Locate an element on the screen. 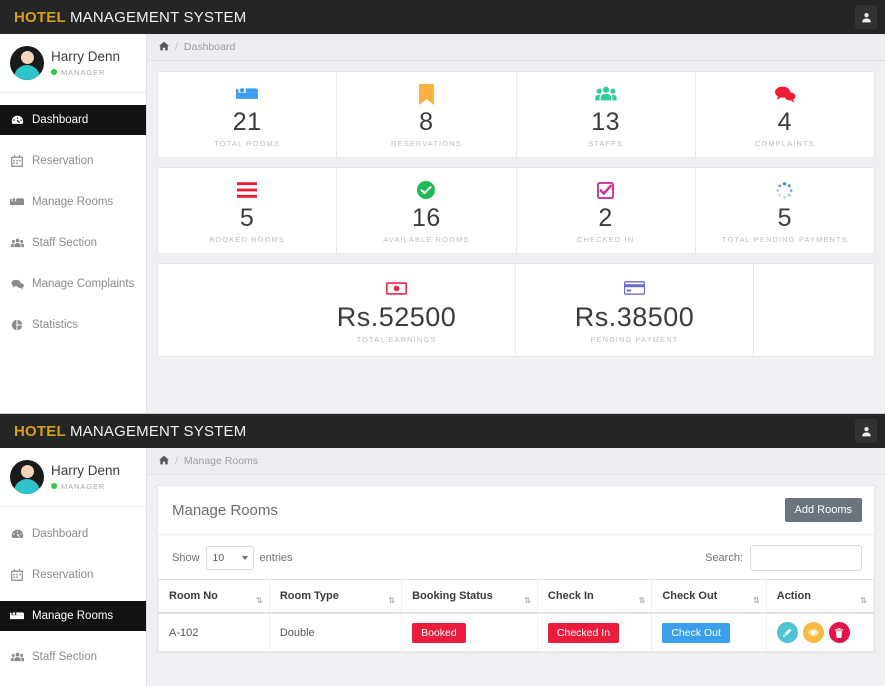 The height and width of the screenshot is (686, 885). breadcrumb-current: Dashboard is located at coordinates (209, 47).